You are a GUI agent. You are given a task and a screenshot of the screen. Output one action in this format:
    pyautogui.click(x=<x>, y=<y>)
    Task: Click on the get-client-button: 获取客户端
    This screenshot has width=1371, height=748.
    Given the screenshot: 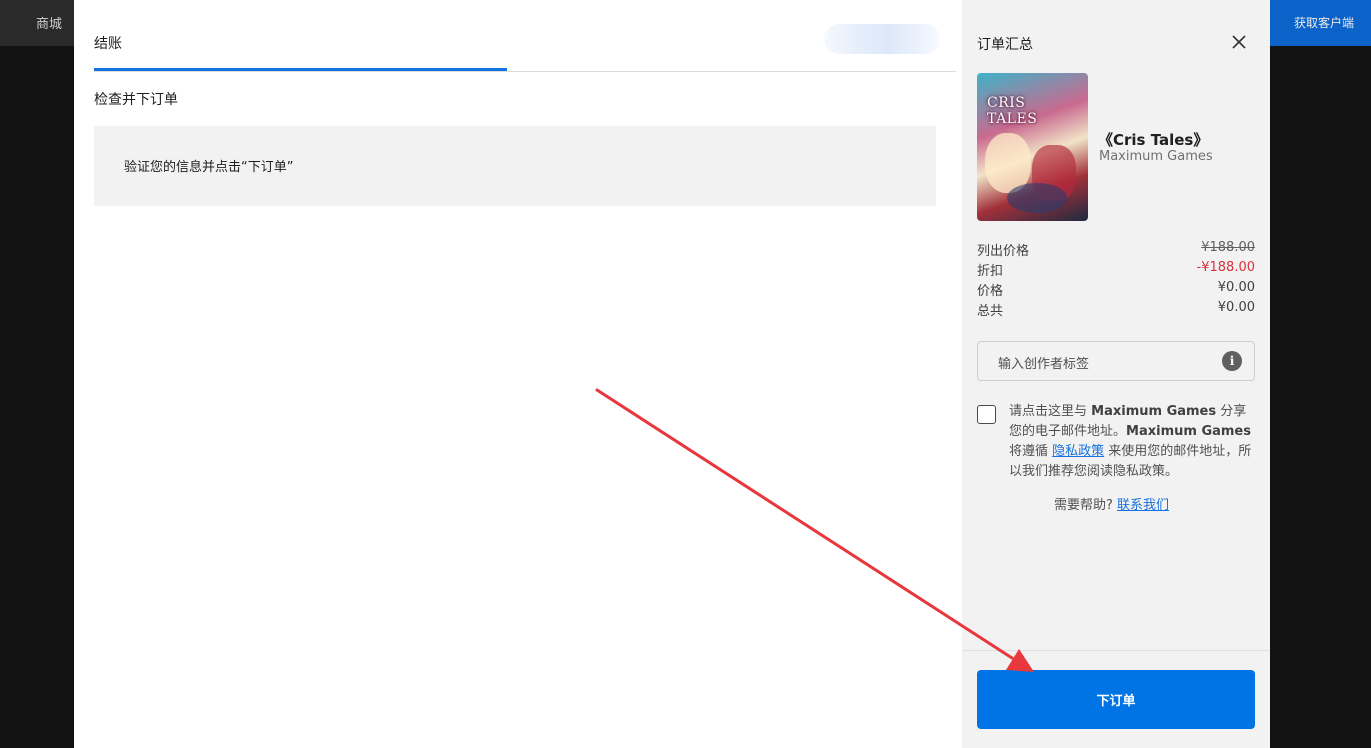 What is the action you would take?
    pyautogui.click(x=1320, y=23)
    